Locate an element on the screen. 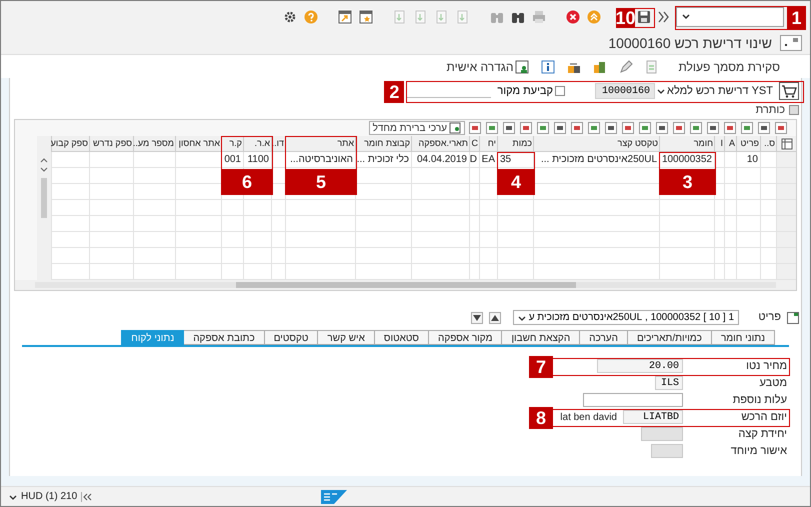 This screenshot has width=811, height=507. up-triangle-icon is located at coordinates (494, 317).